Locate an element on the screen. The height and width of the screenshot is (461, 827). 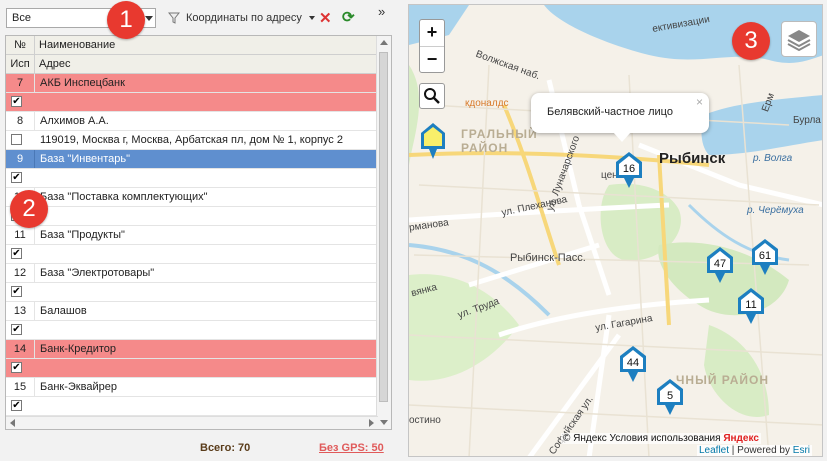
map-label-district2: ЧНЫЙ РАЙОН is located at coordinates (723, 380).